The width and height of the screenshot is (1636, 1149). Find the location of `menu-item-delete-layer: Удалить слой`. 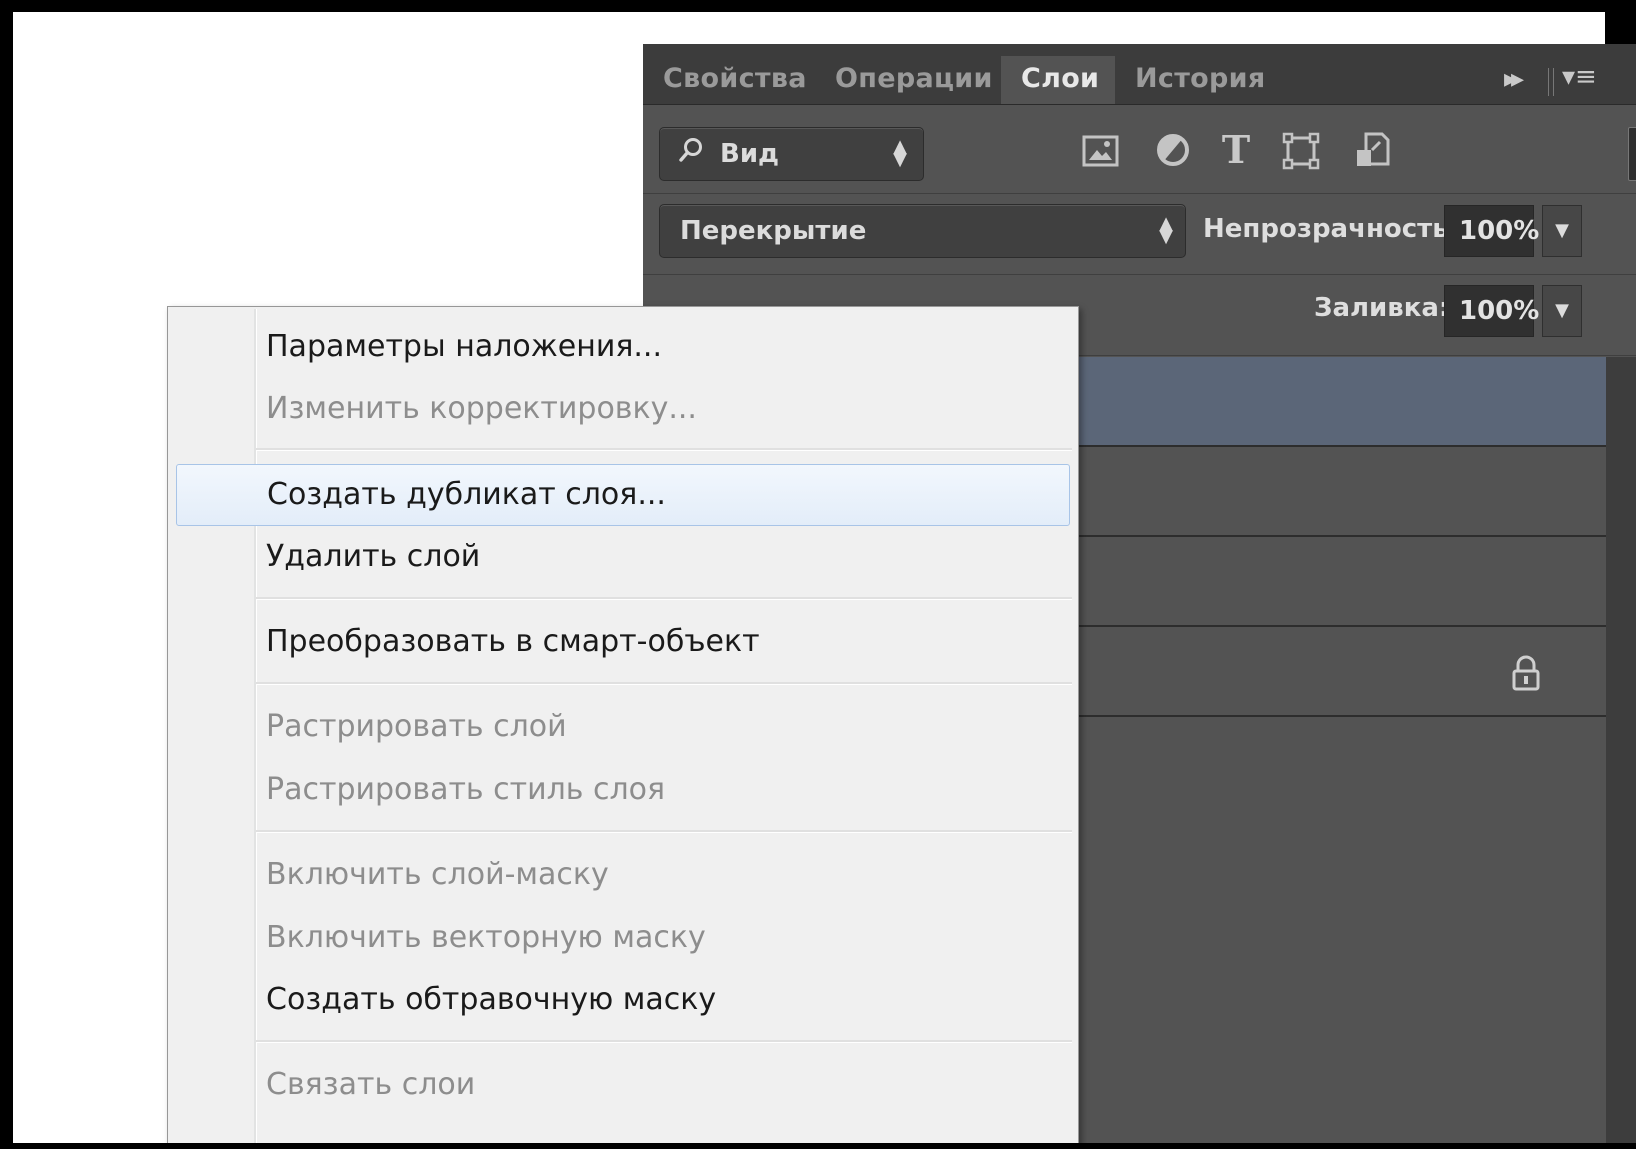

menu-item-delete-layer: Удалить слой is located at coordinates (623, 557).